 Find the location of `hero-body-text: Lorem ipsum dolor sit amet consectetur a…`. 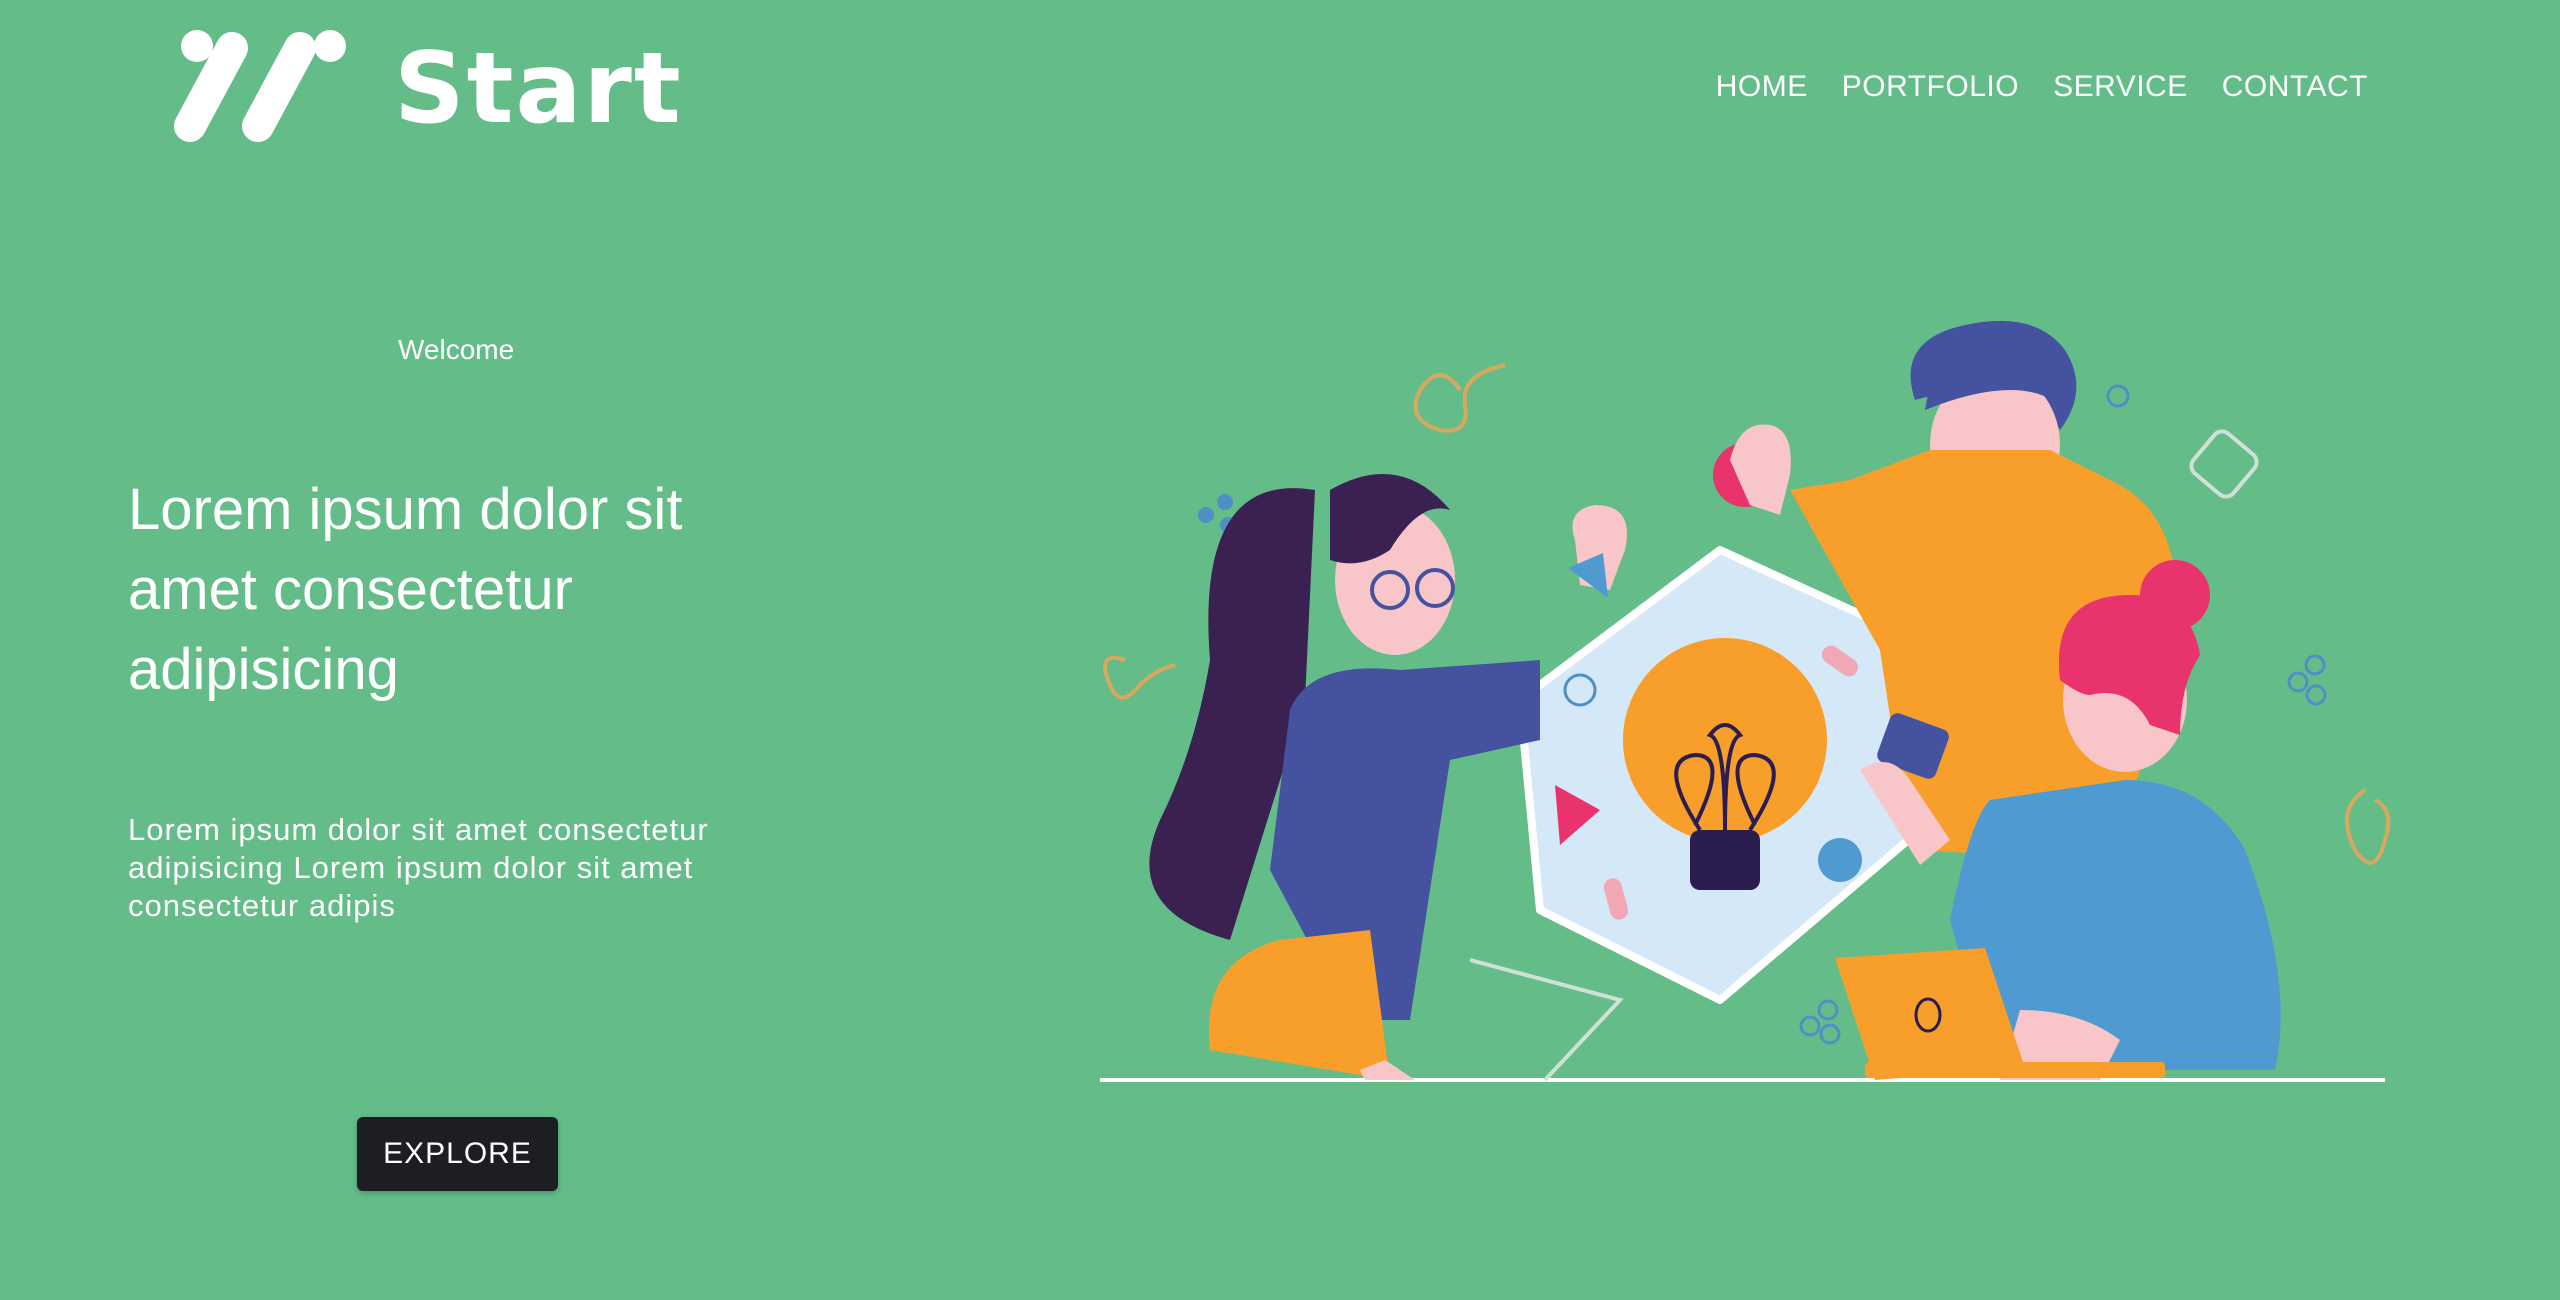

hero-body-text: Lorem ipsum dolor sit amet consectetur a… is located at coordinates (418, 867).